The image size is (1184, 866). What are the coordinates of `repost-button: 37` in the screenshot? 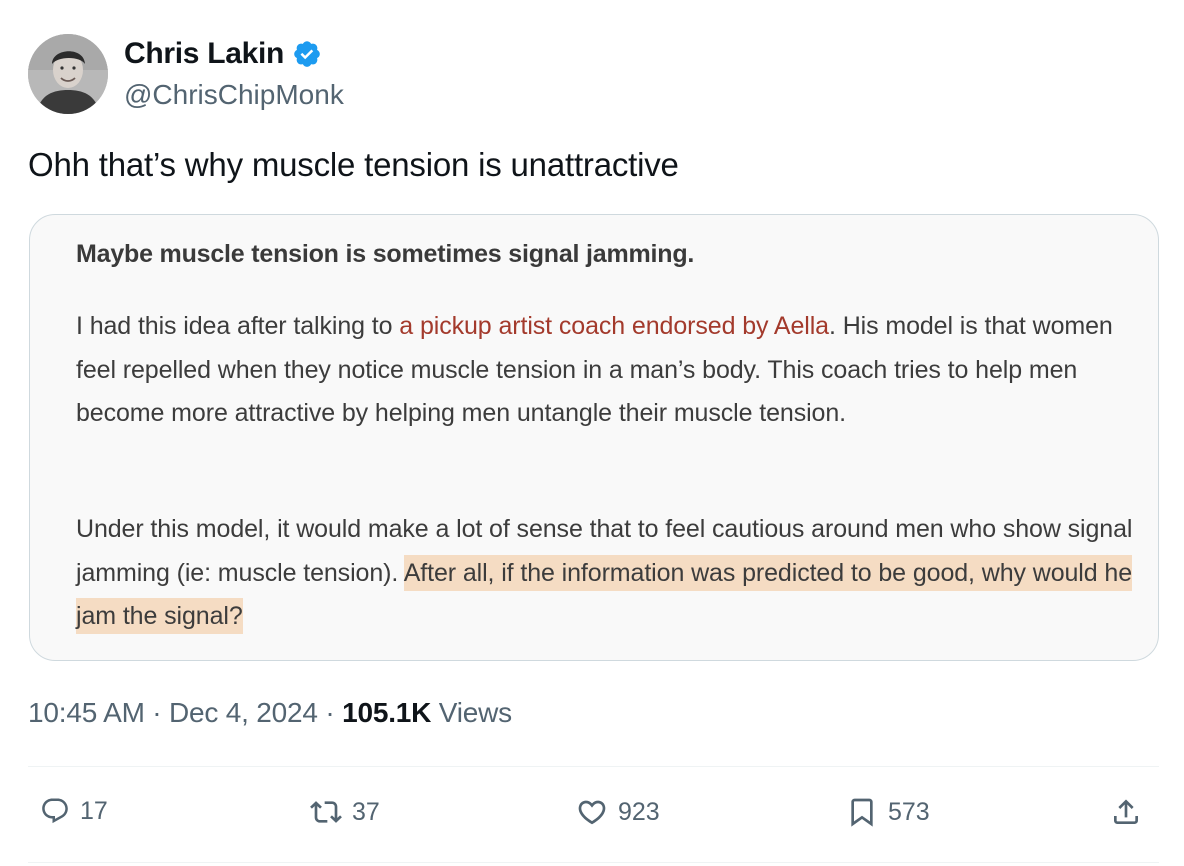 It's located at (345, 812).